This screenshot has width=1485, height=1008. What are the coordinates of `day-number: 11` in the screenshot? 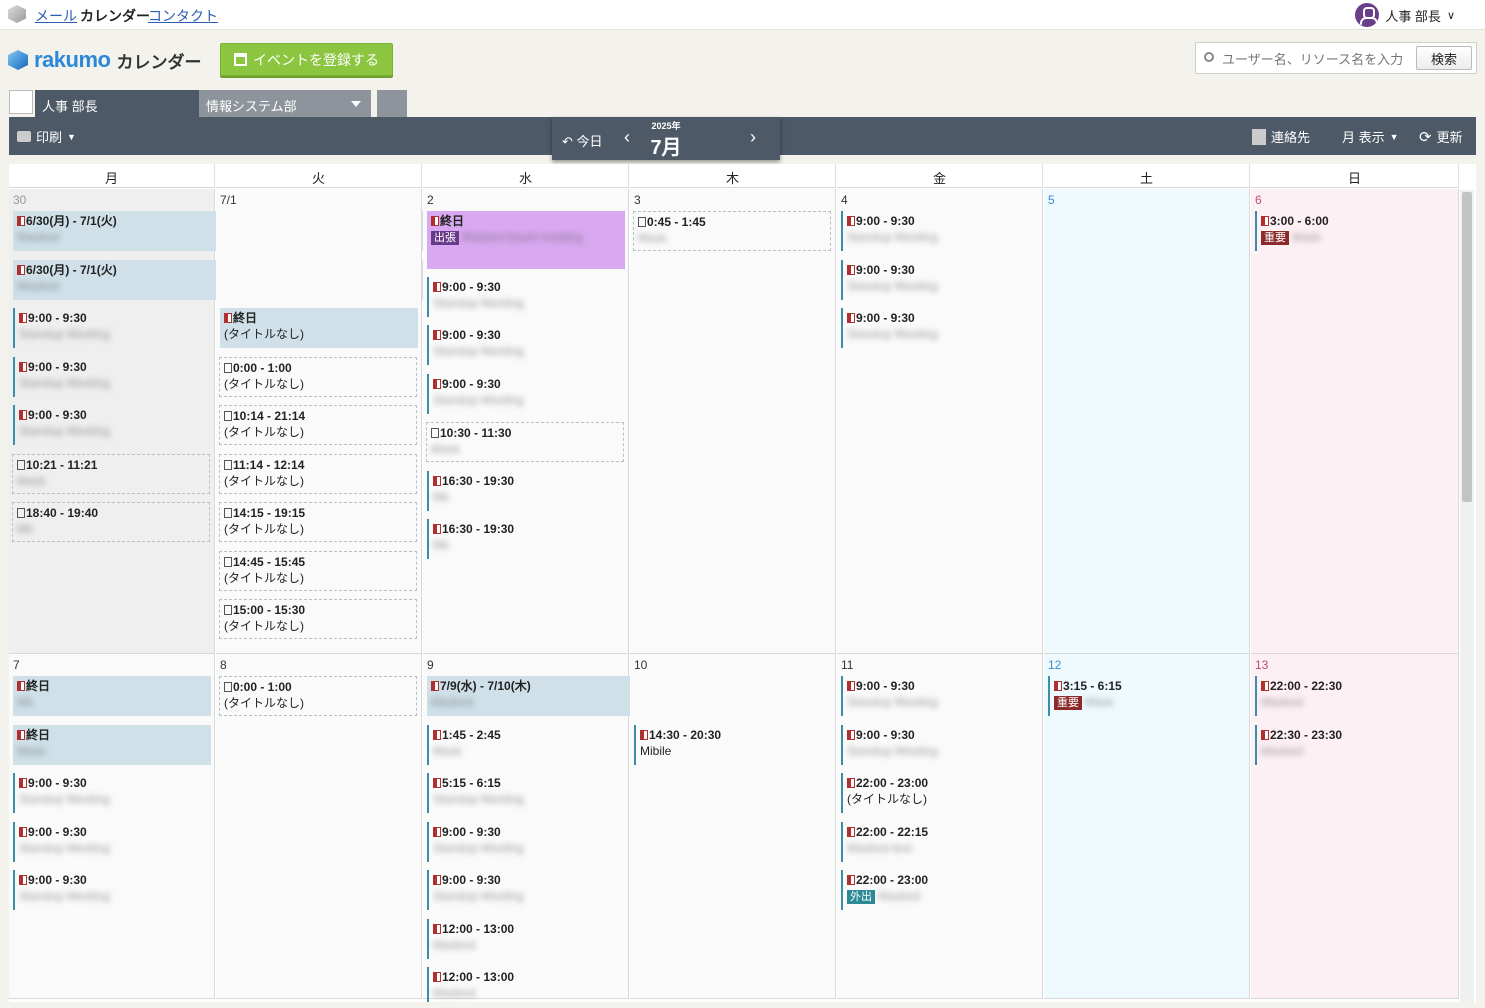 It's located at (847, 665).